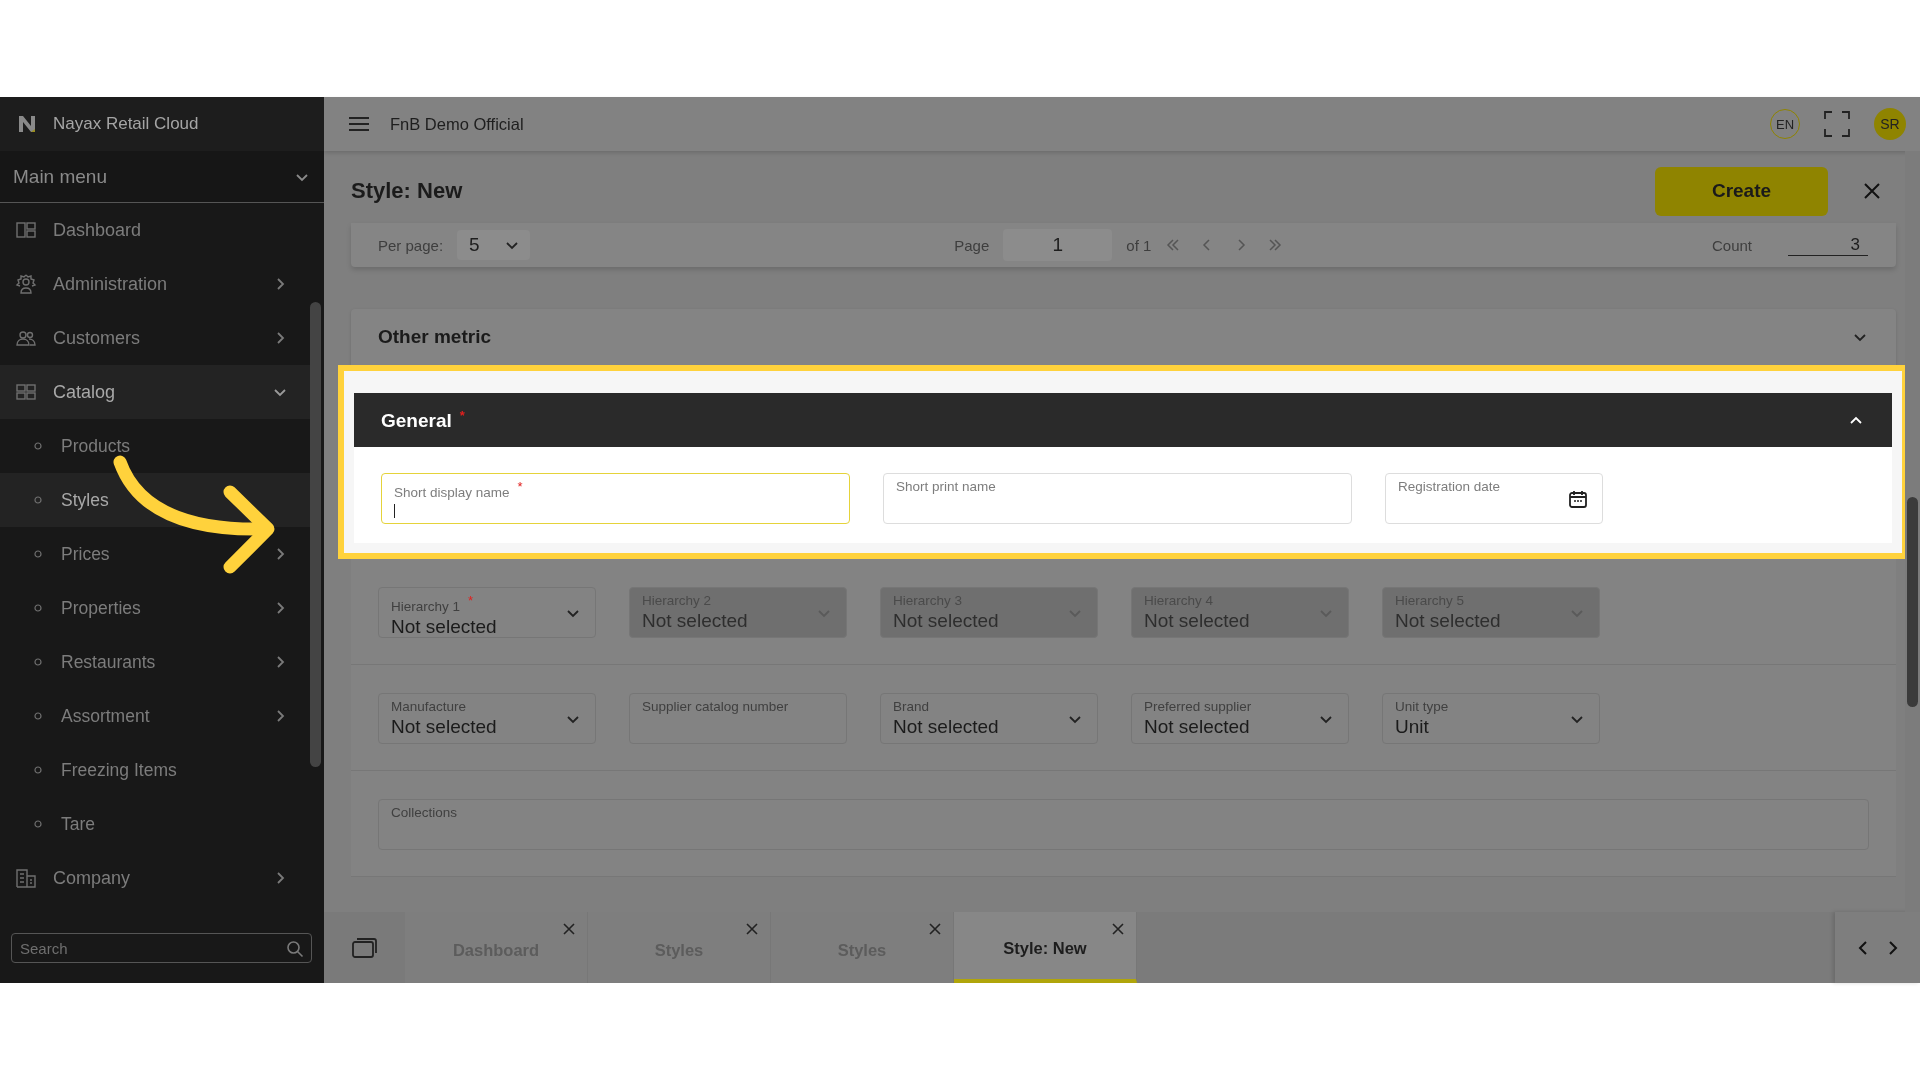 This screenshot has height=1080, width=1920. I want to click on logo-icon, so click(27, 124).